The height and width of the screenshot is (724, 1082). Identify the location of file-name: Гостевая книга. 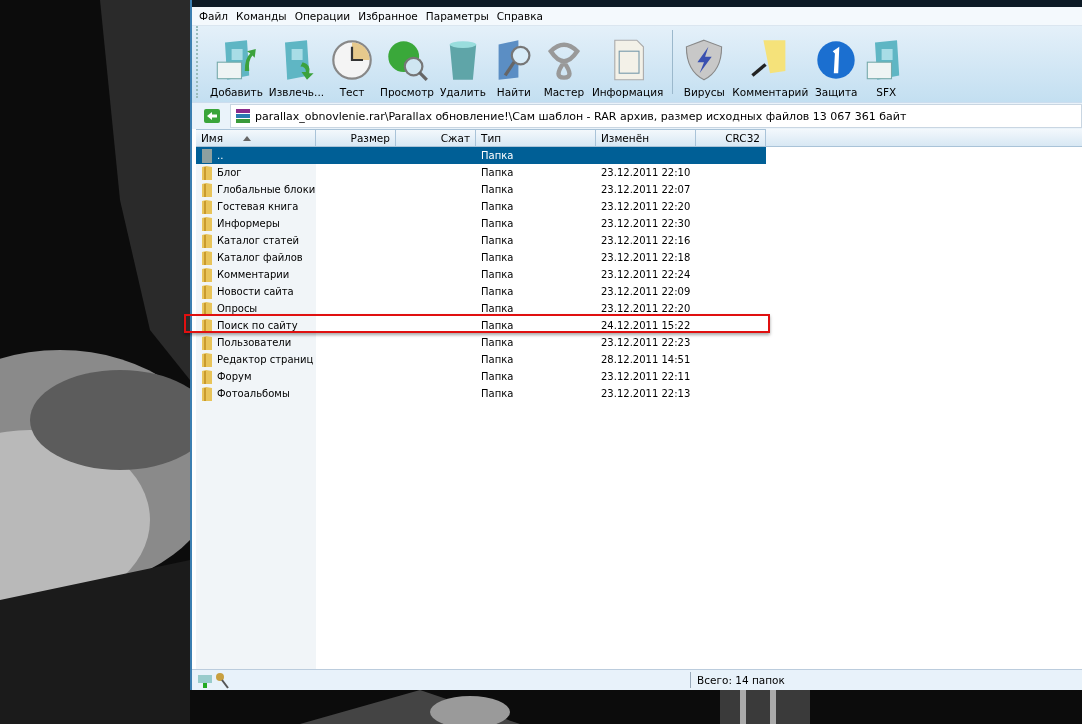
(258, 206).